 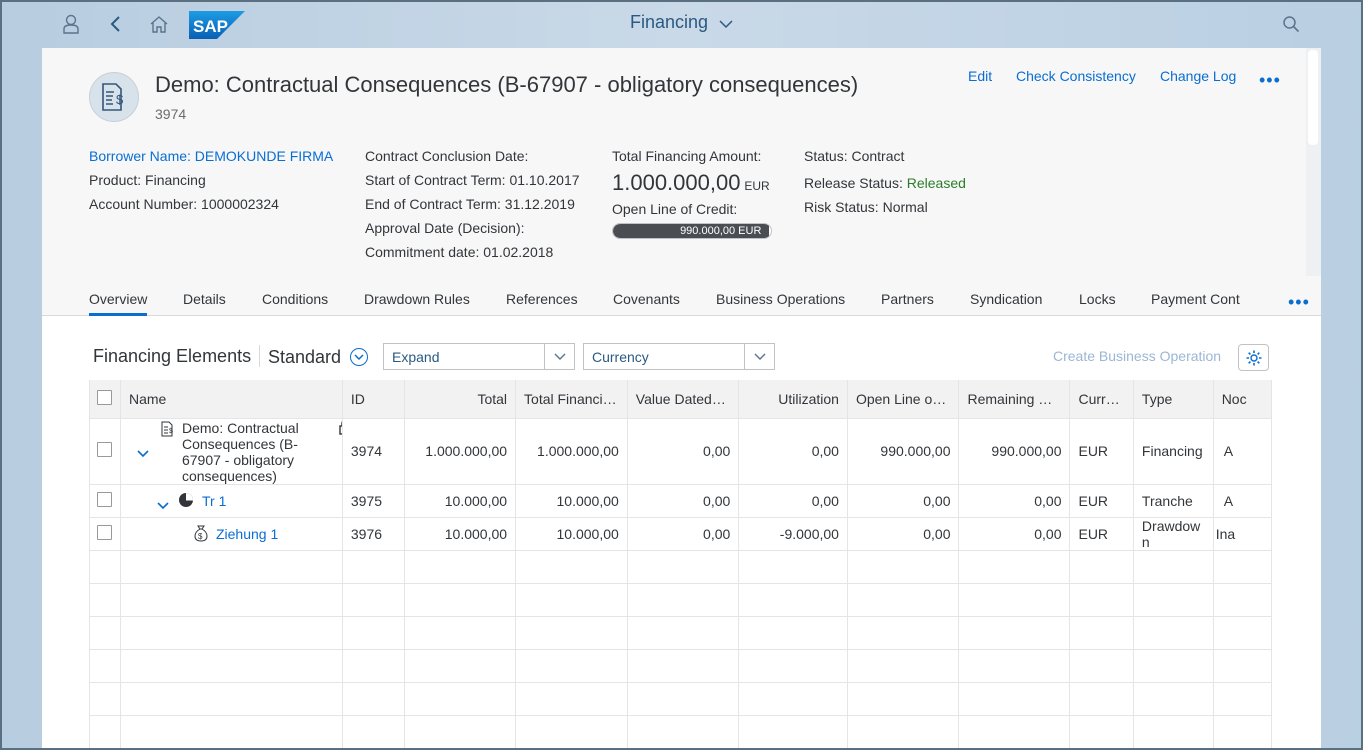 I want to click on commitment-date-text: Commitment date: 01.02.2018, so click(x=459, y=252).